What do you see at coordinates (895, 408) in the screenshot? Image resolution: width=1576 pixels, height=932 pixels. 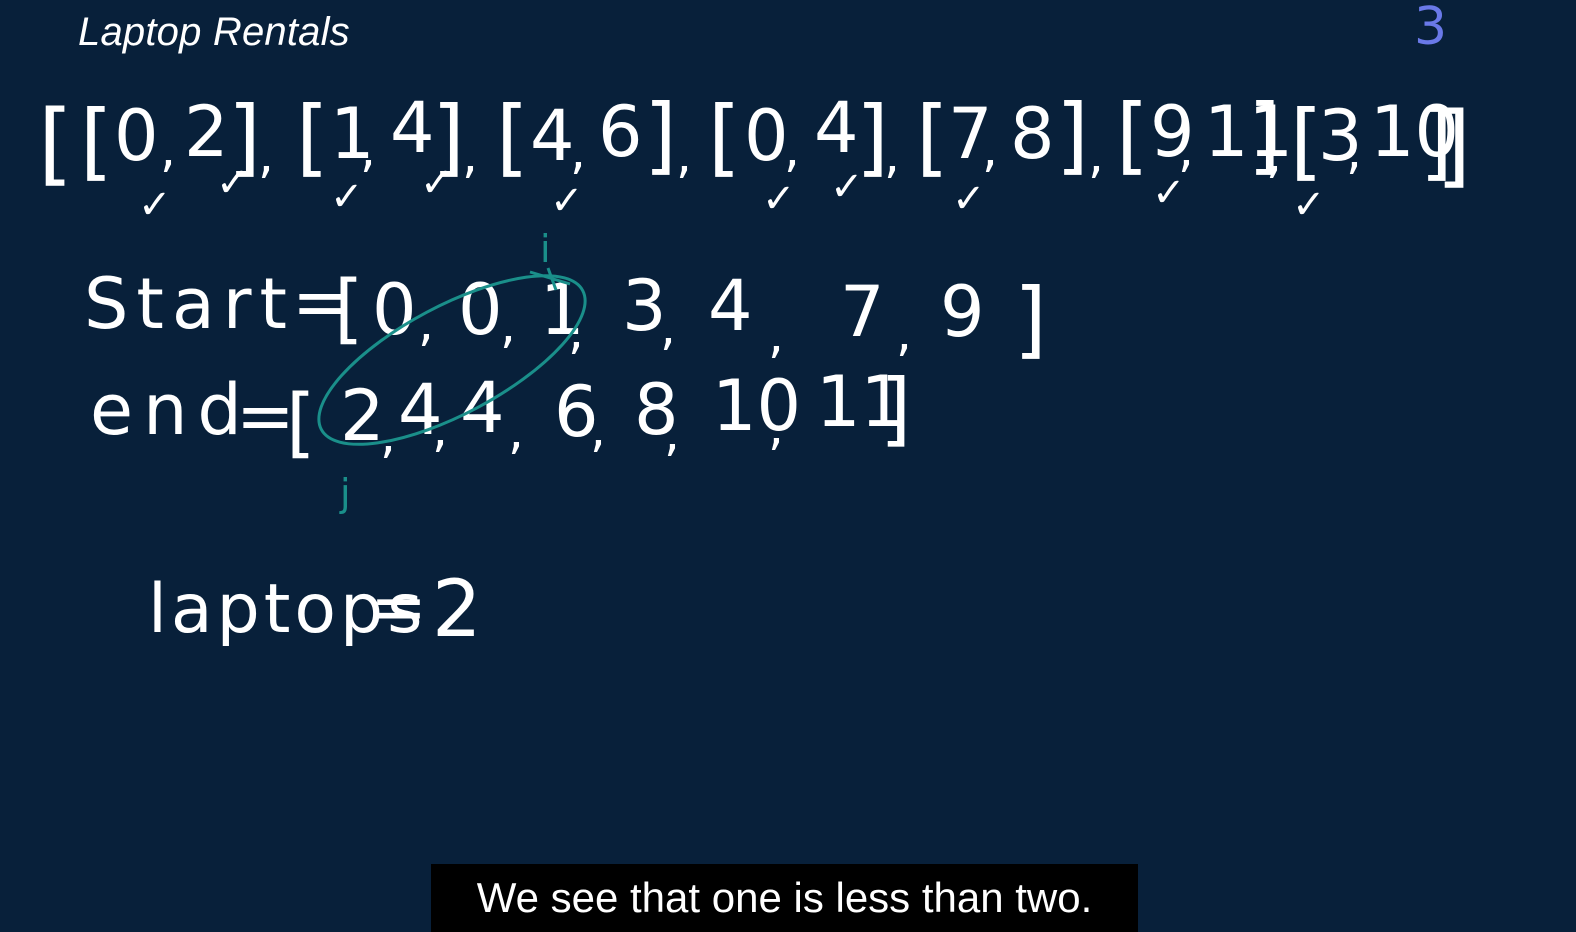 I see `end-close-bracket: ]` at bounding box center [895, 408].